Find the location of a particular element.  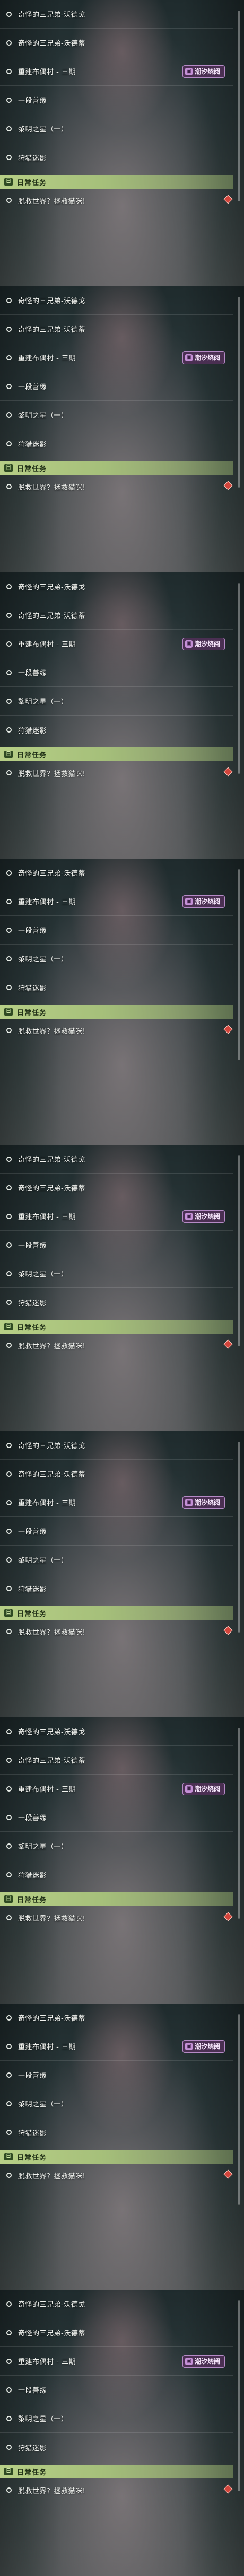

quest-list: 奇怪的三兄弟-沃德蒂 重建布偶村 - 三期 ▣ 潮汐烧阅 一段善缘 黎明之星（一） 狩猎迷影 is located at coordinates (117, 930).